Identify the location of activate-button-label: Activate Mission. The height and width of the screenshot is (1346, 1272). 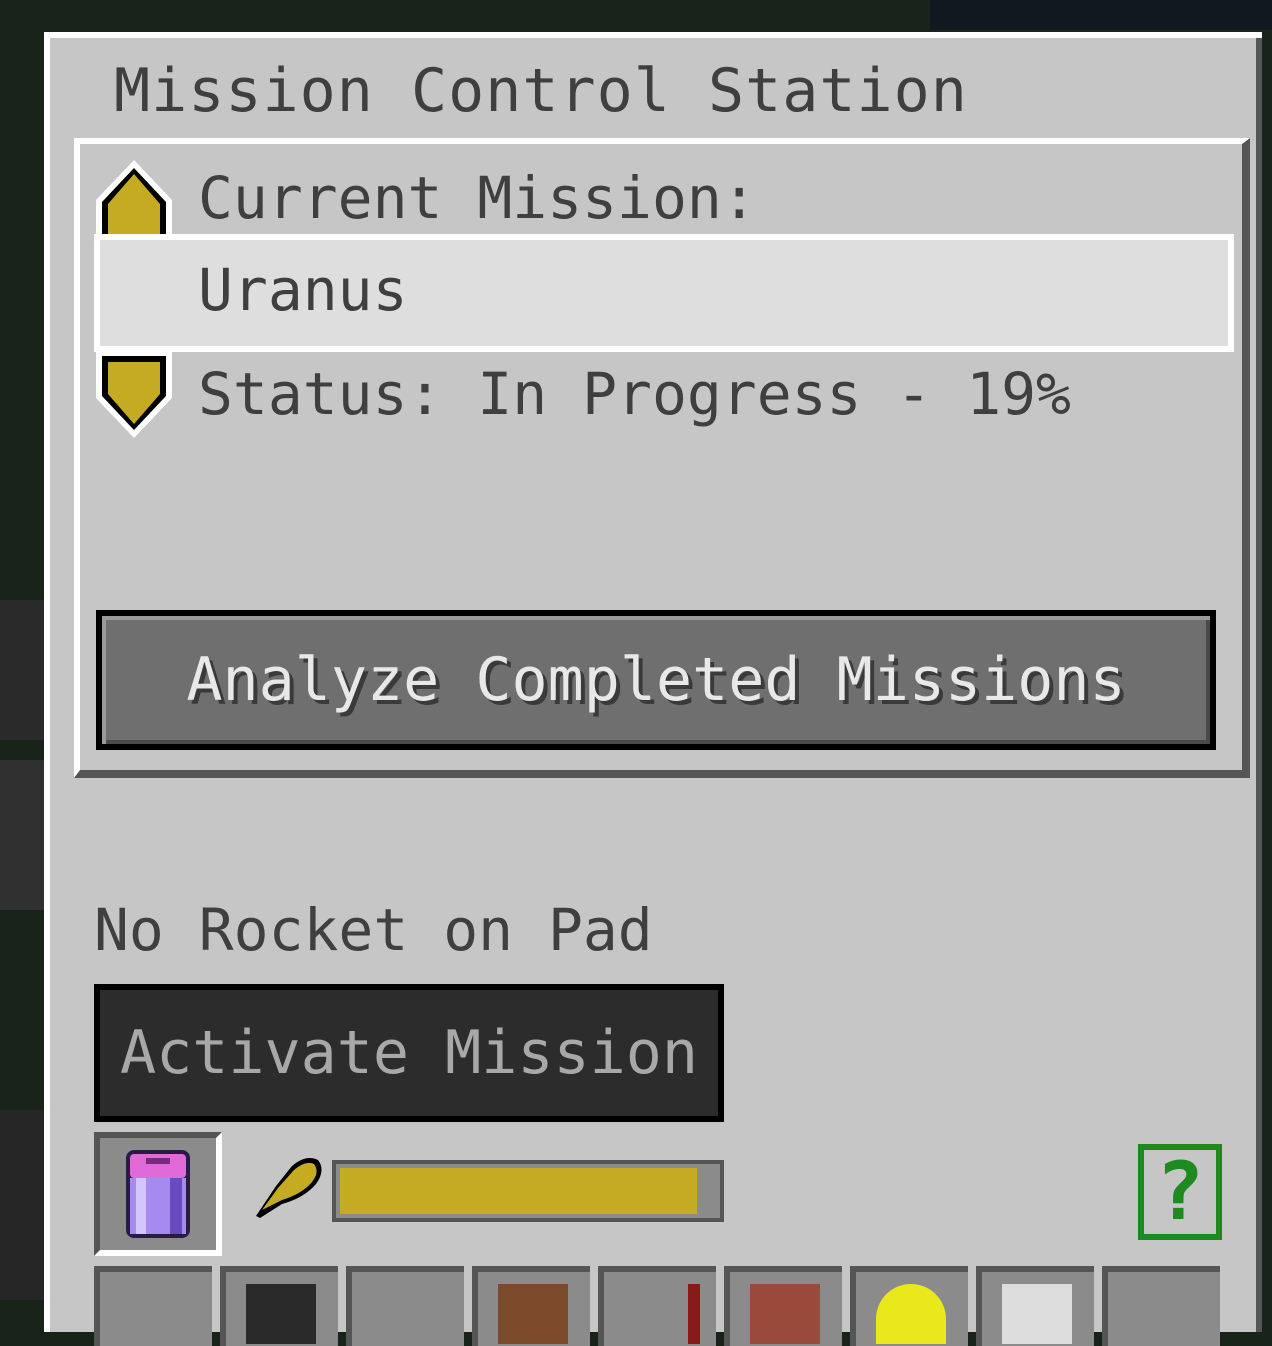
(409, 1053).